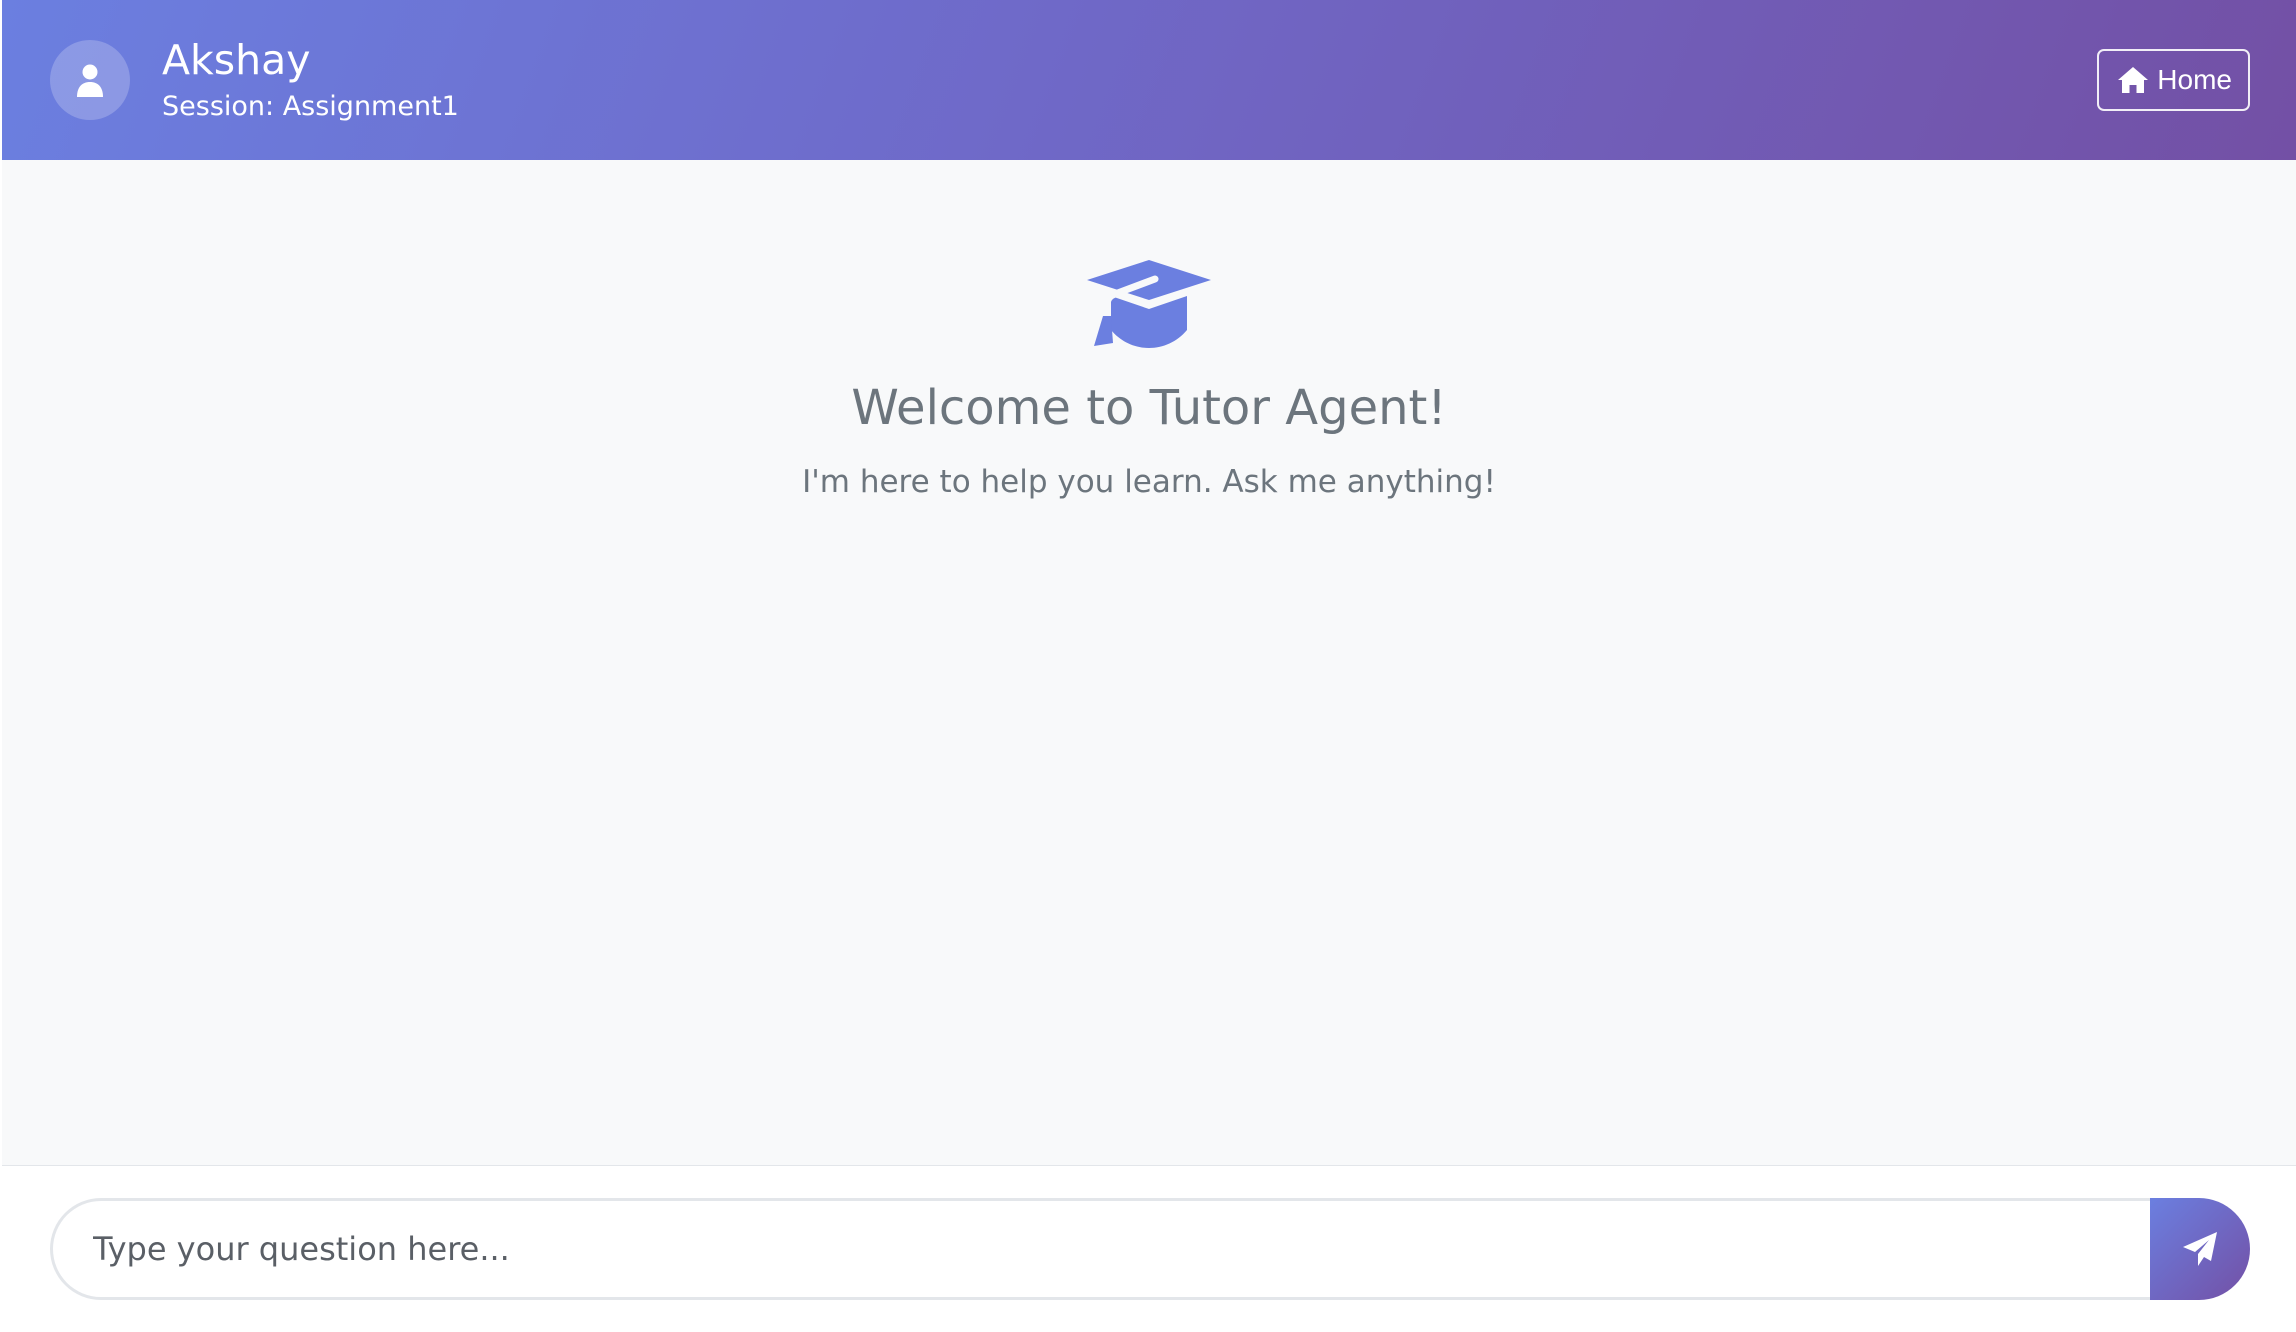  What do you see at coordinates (1149, 80) in the screenshot?
I see `header-bar: Akshay Session: Assignment1 Home` at bounding box center [1149, 80].